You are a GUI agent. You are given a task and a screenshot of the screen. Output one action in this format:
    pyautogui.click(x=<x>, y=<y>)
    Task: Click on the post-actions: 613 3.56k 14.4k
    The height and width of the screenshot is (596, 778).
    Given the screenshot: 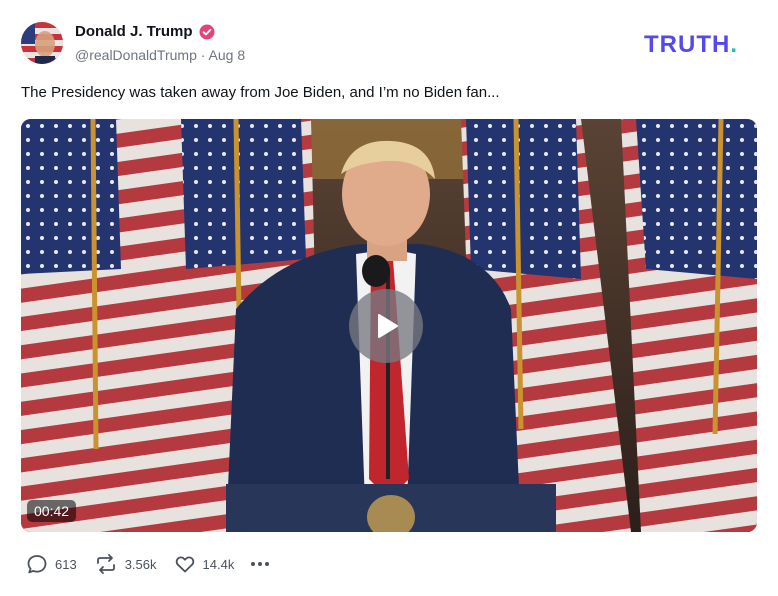 What is the action you would take?
    pyautogui.click(x=148, y=564)
    